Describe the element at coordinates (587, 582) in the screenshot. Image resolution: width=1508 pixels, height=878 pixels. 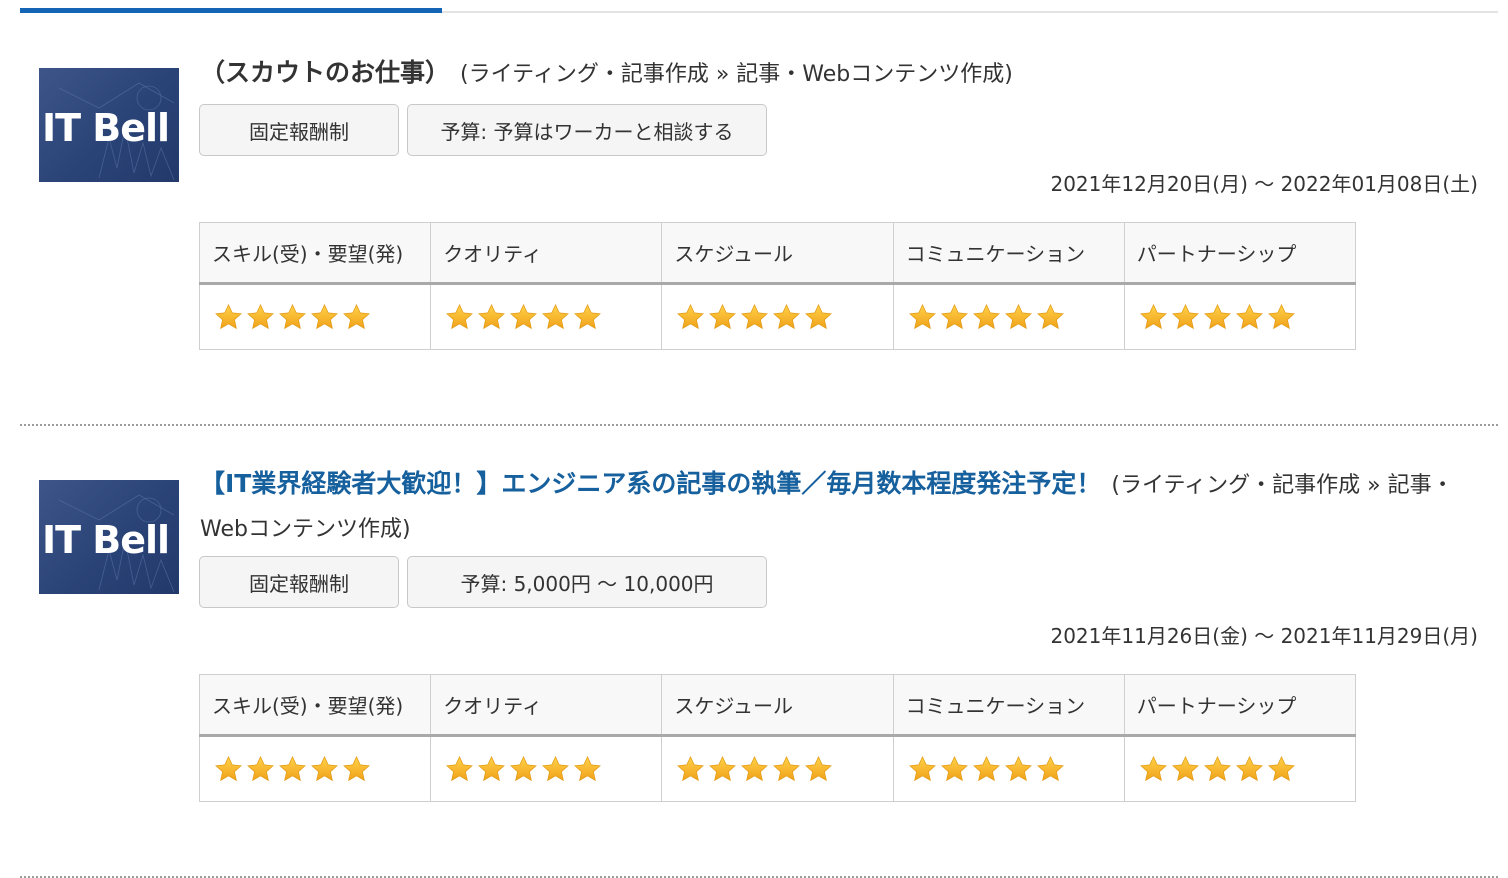
I see `budget-badge: 予算: 5,000円 〜 10,000円` at that location.